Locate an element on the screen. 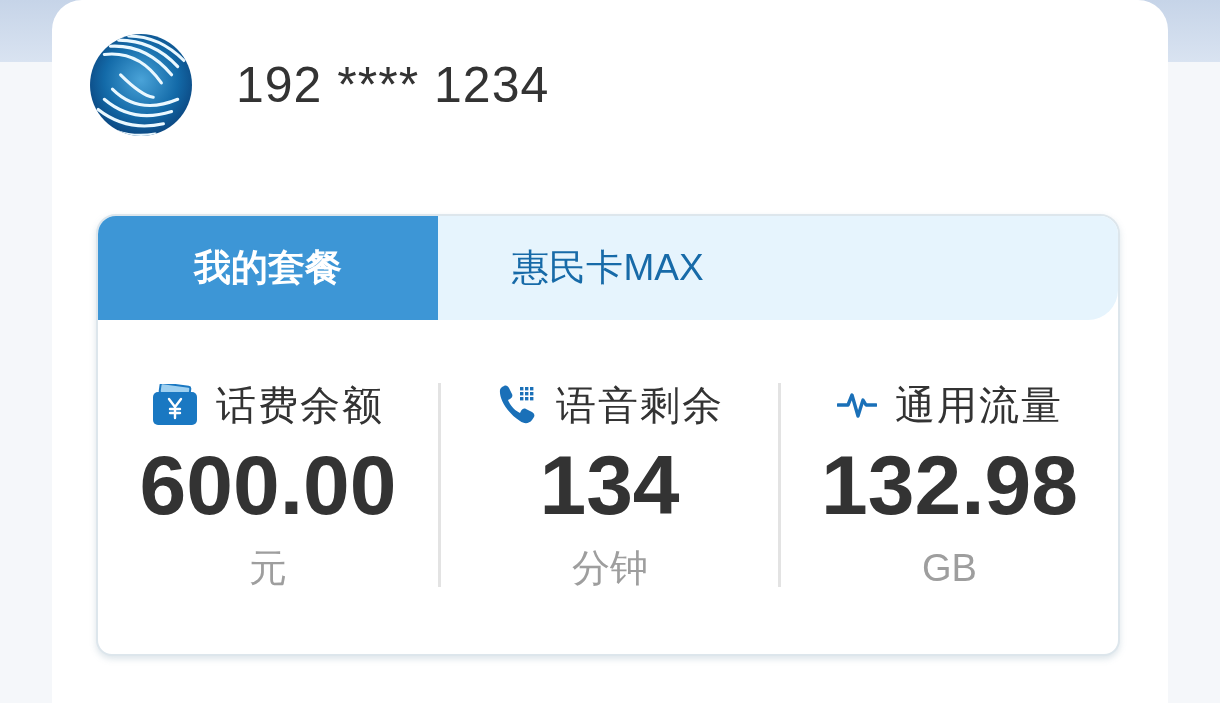 This screenshot has width=1220, height=703. stat-unit: 元 is located at coordinates (268, 568).